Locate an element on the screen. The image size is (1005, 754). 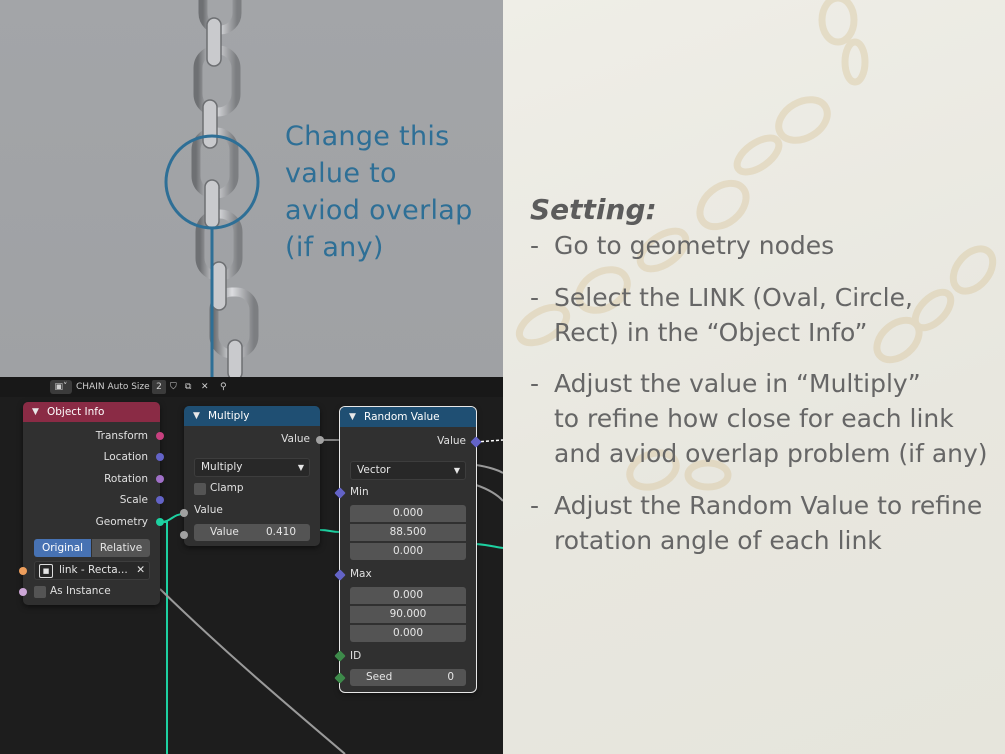
annotation-line: value to is located at coordinates (341, 173).